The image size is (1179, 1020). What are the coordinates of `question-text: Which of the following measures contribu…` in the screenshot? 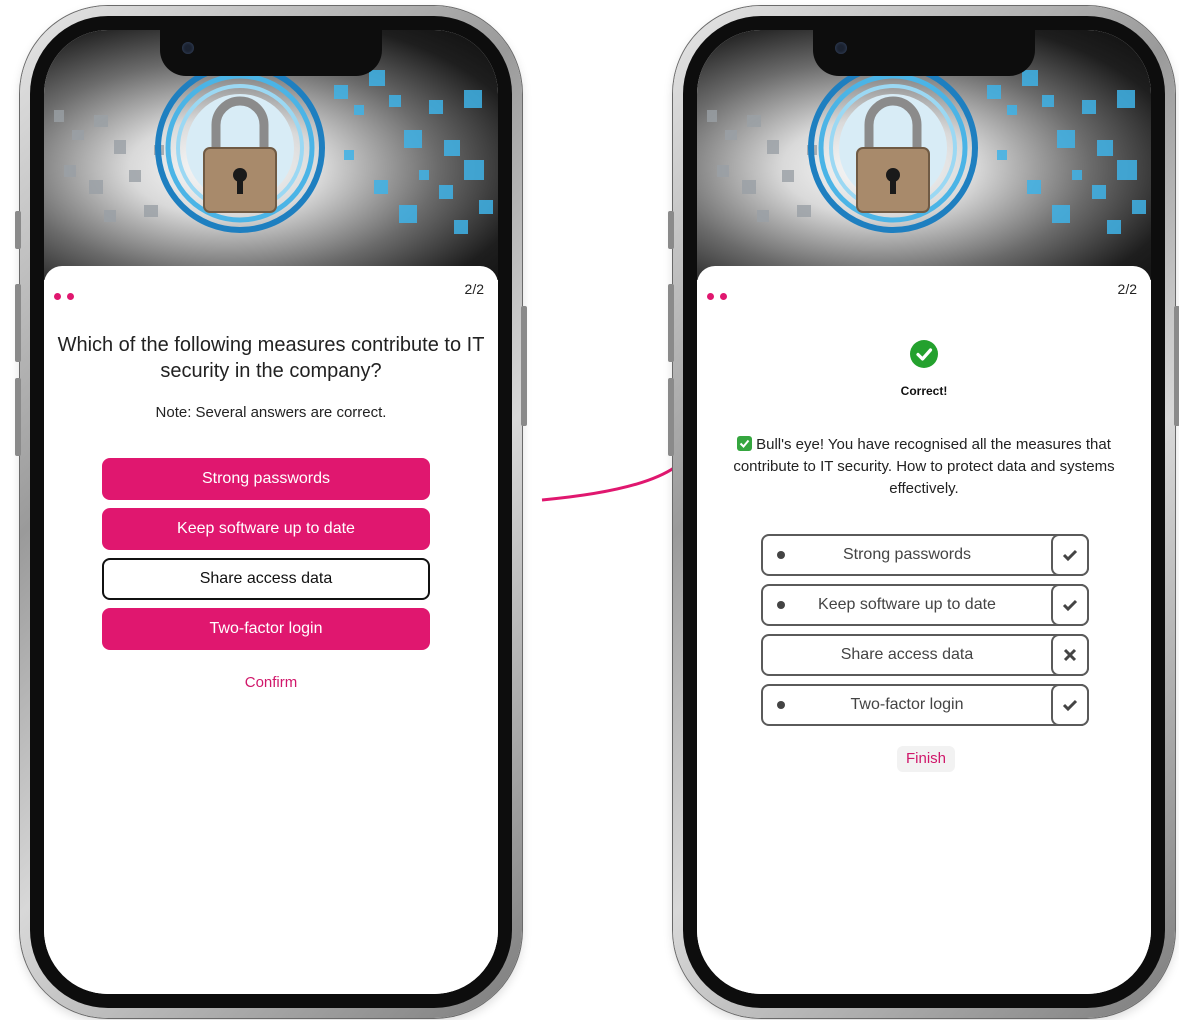 It's located at (271, 358).